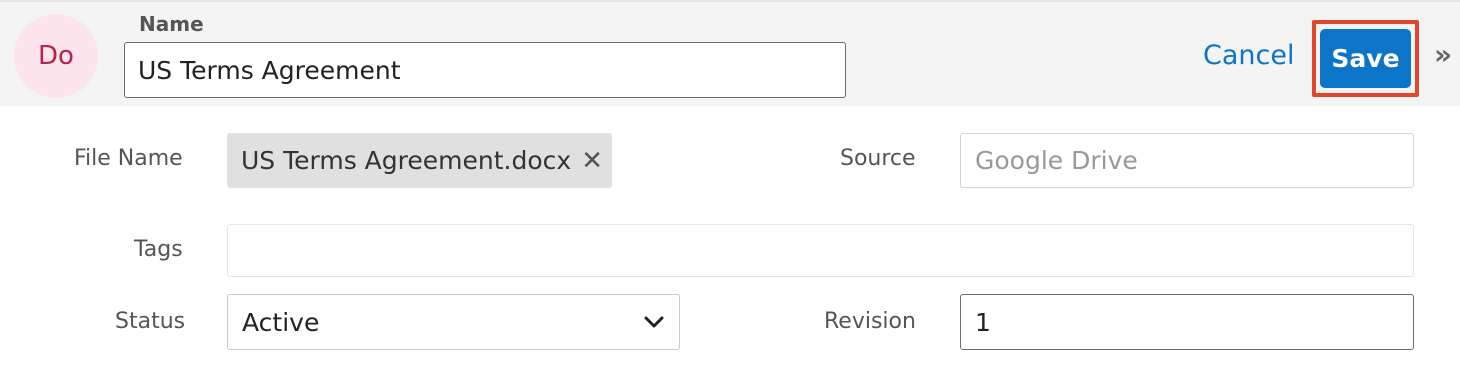 The height and width of the screenshot is (366, 1460). Describe the element at coordinates (1248, 55) in the screenshot. I see `cancel-button: Cancel` at that location.